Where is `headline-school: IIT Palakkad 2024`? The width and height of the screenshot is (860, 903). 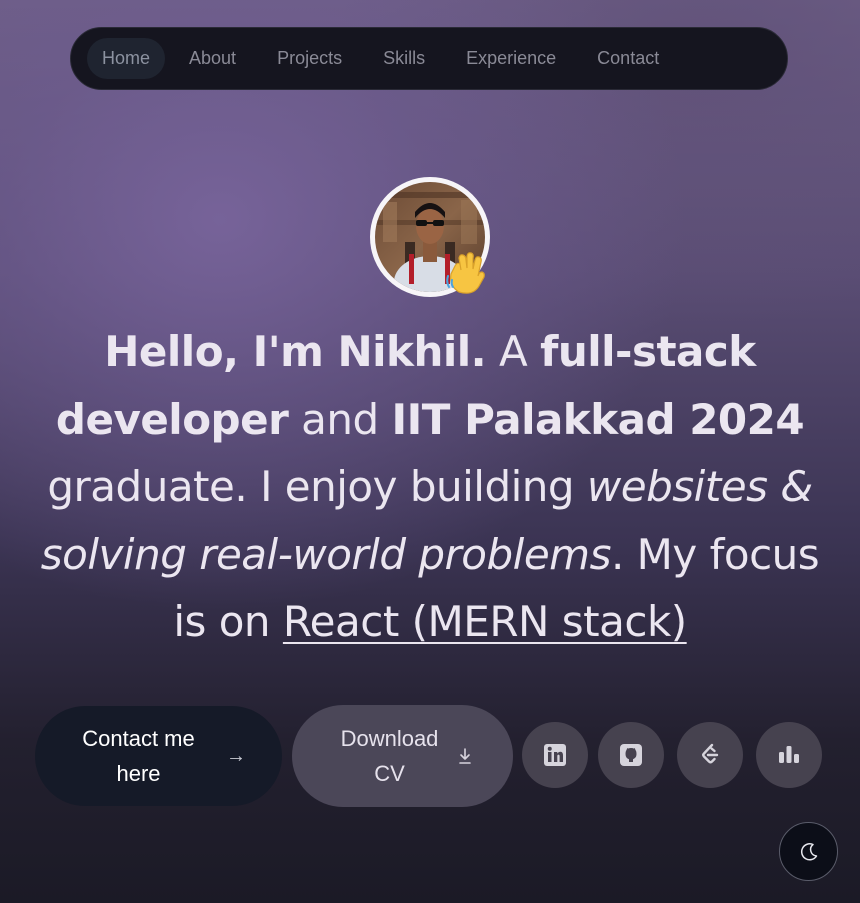 headline-school: IIT Palakkad 2024 is located at coordinates (598, 419).